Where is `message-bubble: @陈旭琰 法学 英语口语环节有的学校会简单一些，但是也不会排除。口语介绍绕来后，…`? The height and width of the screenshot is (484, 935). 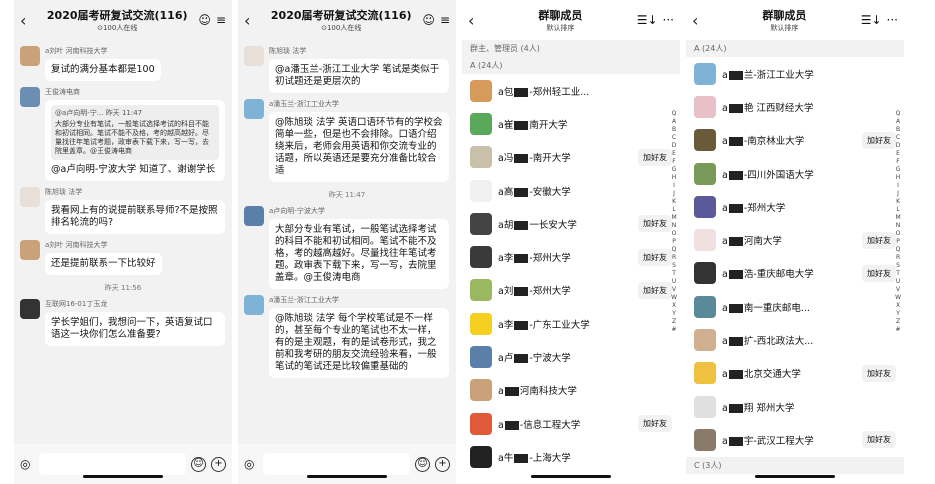 message-bubble: @陈旭琰 法学 英语口语环节有的学校会简单一些，但是也不会排除。口语介绍绕来后，… is located at coordinates (359, 147).